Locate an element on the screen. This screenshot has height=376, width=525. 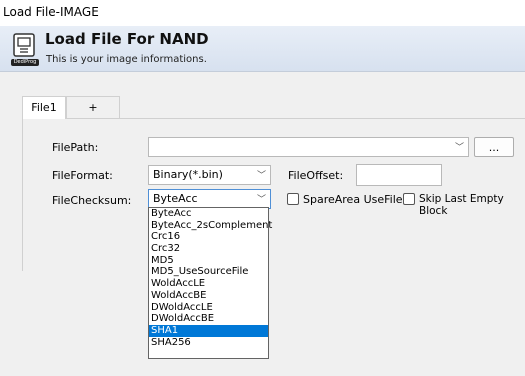
checksum-option: Crc32 is located at coordinates (208, 249).